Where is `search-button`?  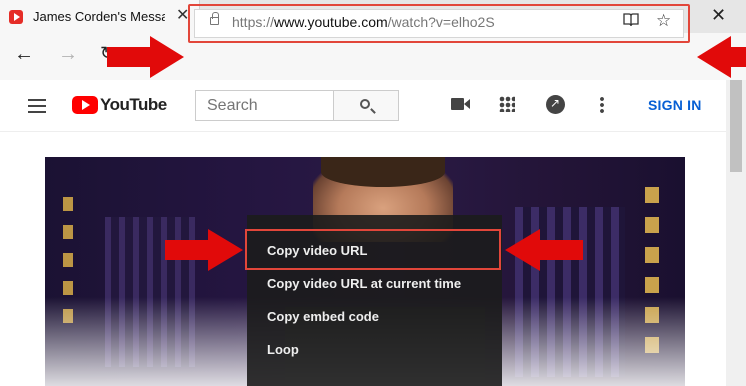
search-button is located at coordinates (366, 105).